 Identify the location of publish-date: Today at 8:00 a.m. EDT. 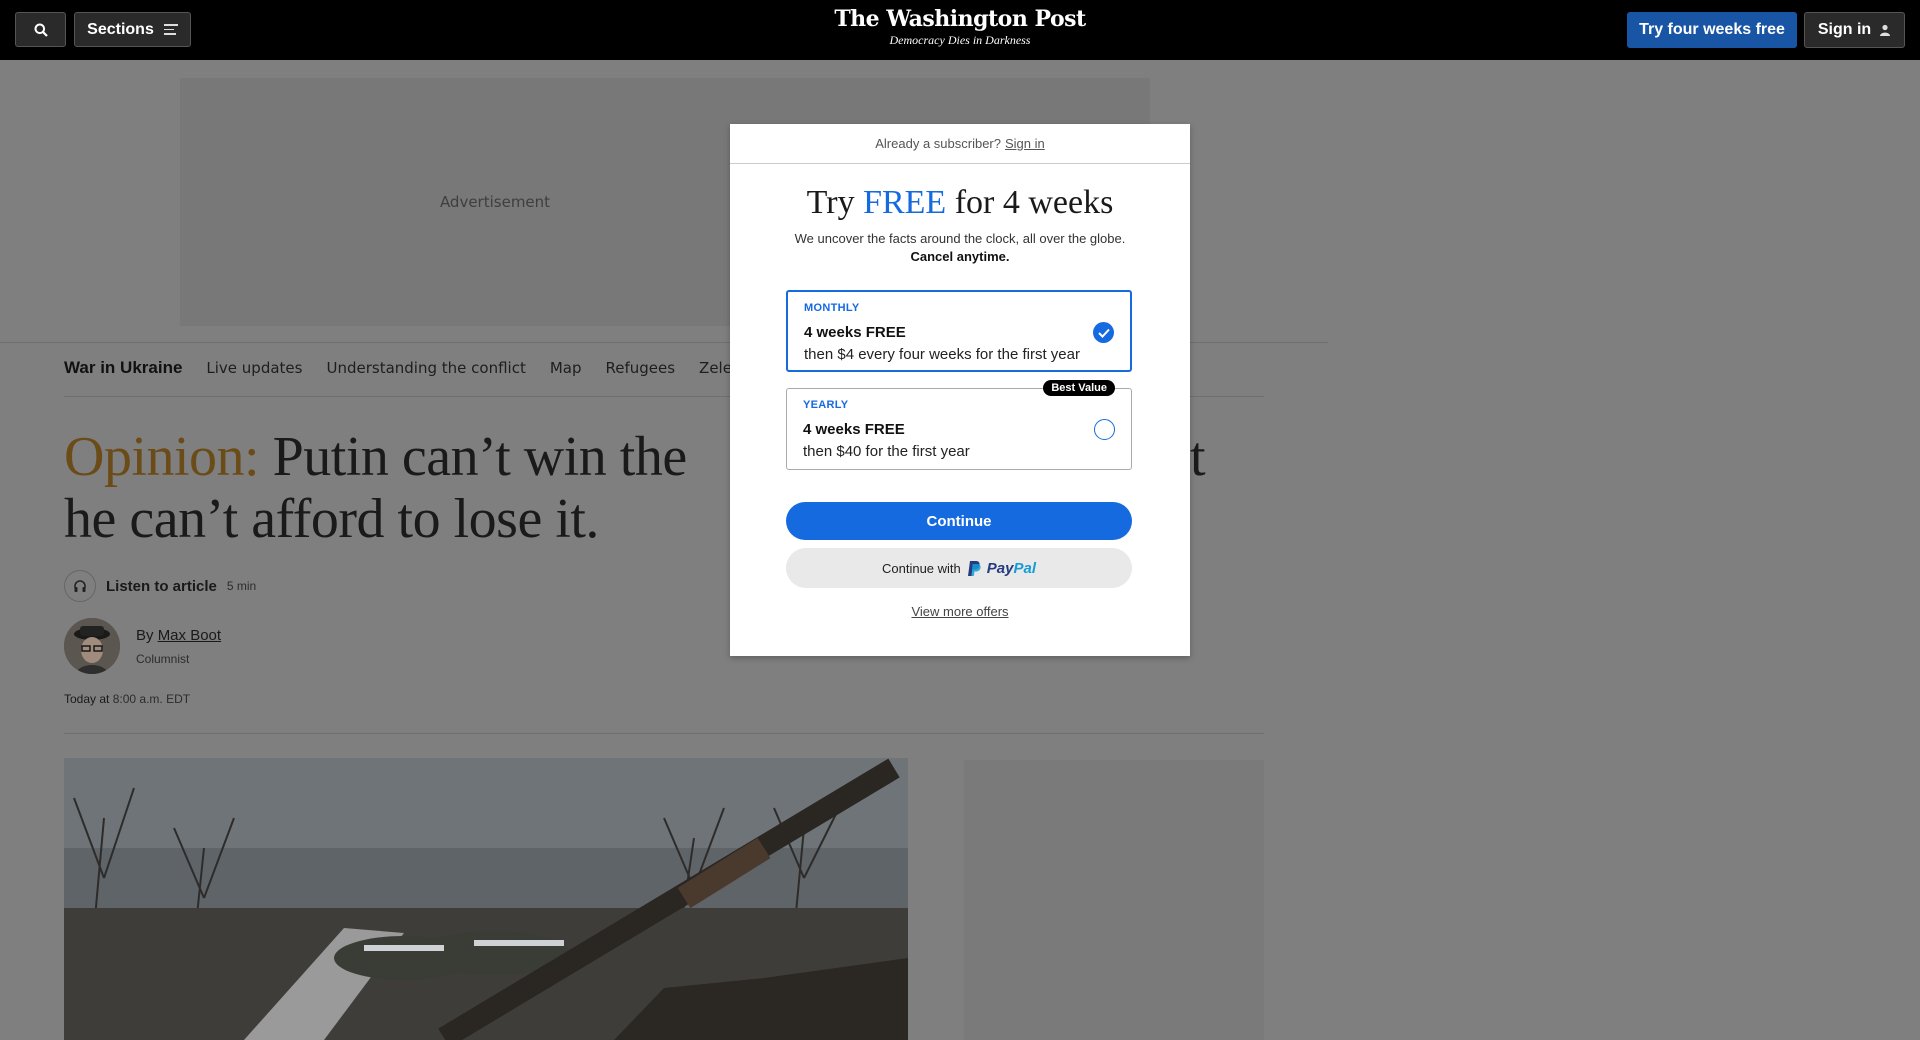
(127, 699).